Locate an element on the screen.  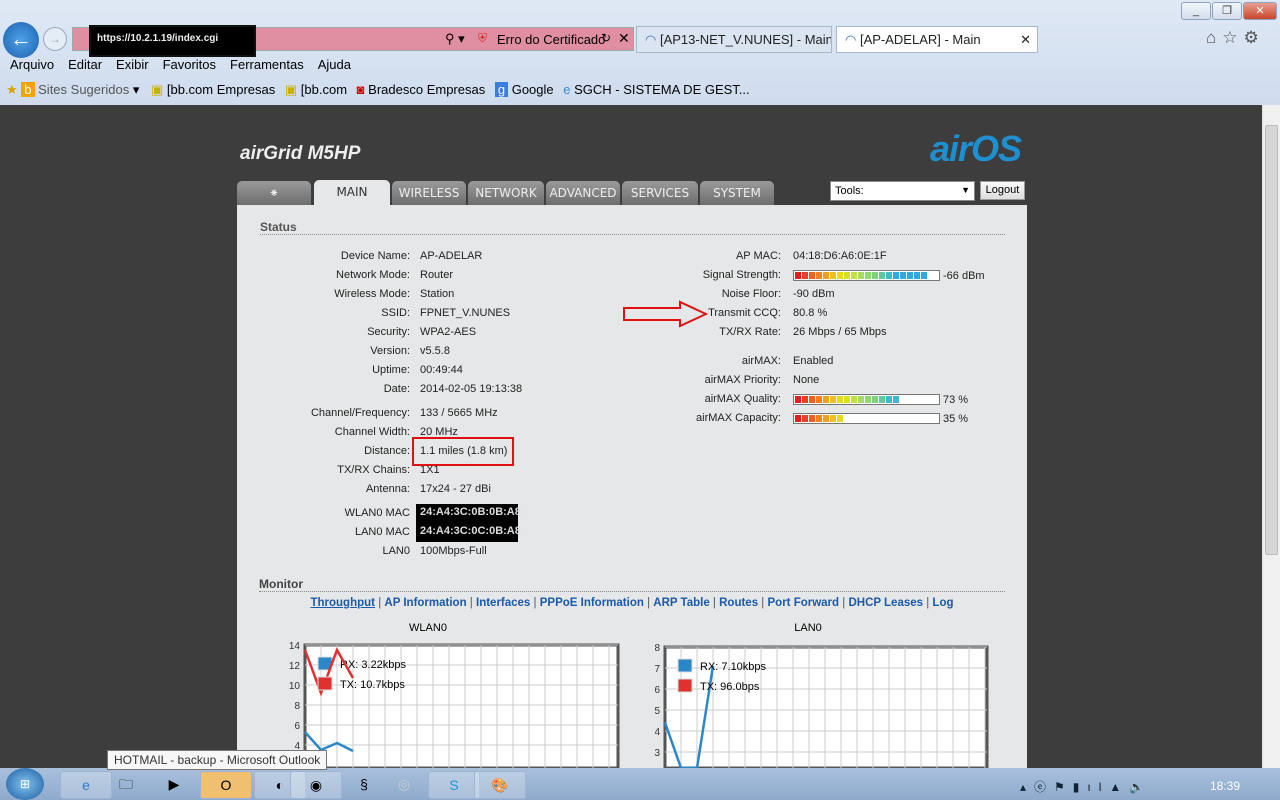
stop-icon: ✕ is located at coordinates (624, 38).